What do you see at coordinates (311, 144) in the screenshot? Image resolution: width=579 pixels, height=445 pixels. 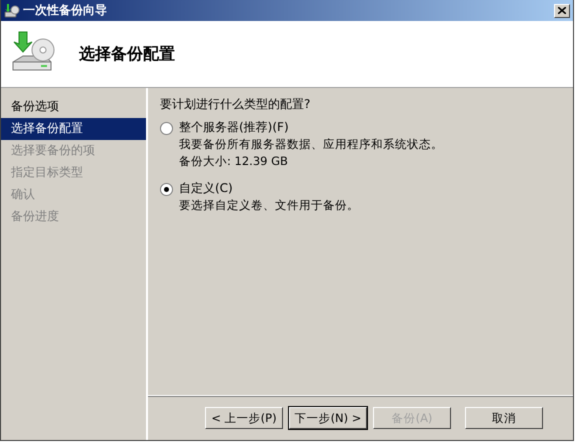 I see `option-description: 我要备份所有服务器数据、应用程序和系统状态。` at bounding box center [311, 144].